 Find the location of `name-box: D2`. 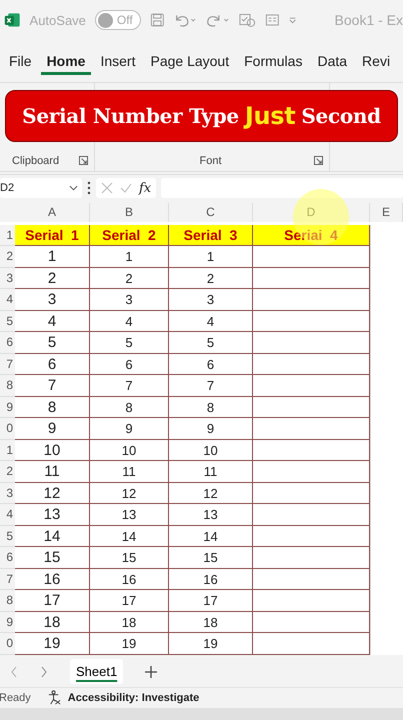

name-box: D2 is located at coordinates (41, 188).